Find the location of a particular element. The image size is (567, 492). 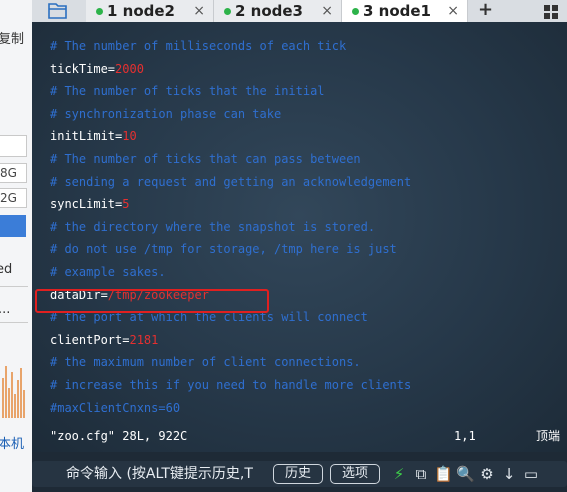

editor-line: # example sakes. is located at coordinates (108, 272).